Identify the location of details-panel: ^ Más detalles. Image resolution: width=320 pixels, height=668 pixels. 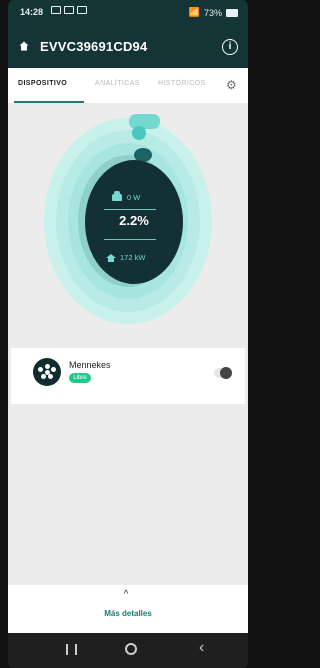
(128, 609).